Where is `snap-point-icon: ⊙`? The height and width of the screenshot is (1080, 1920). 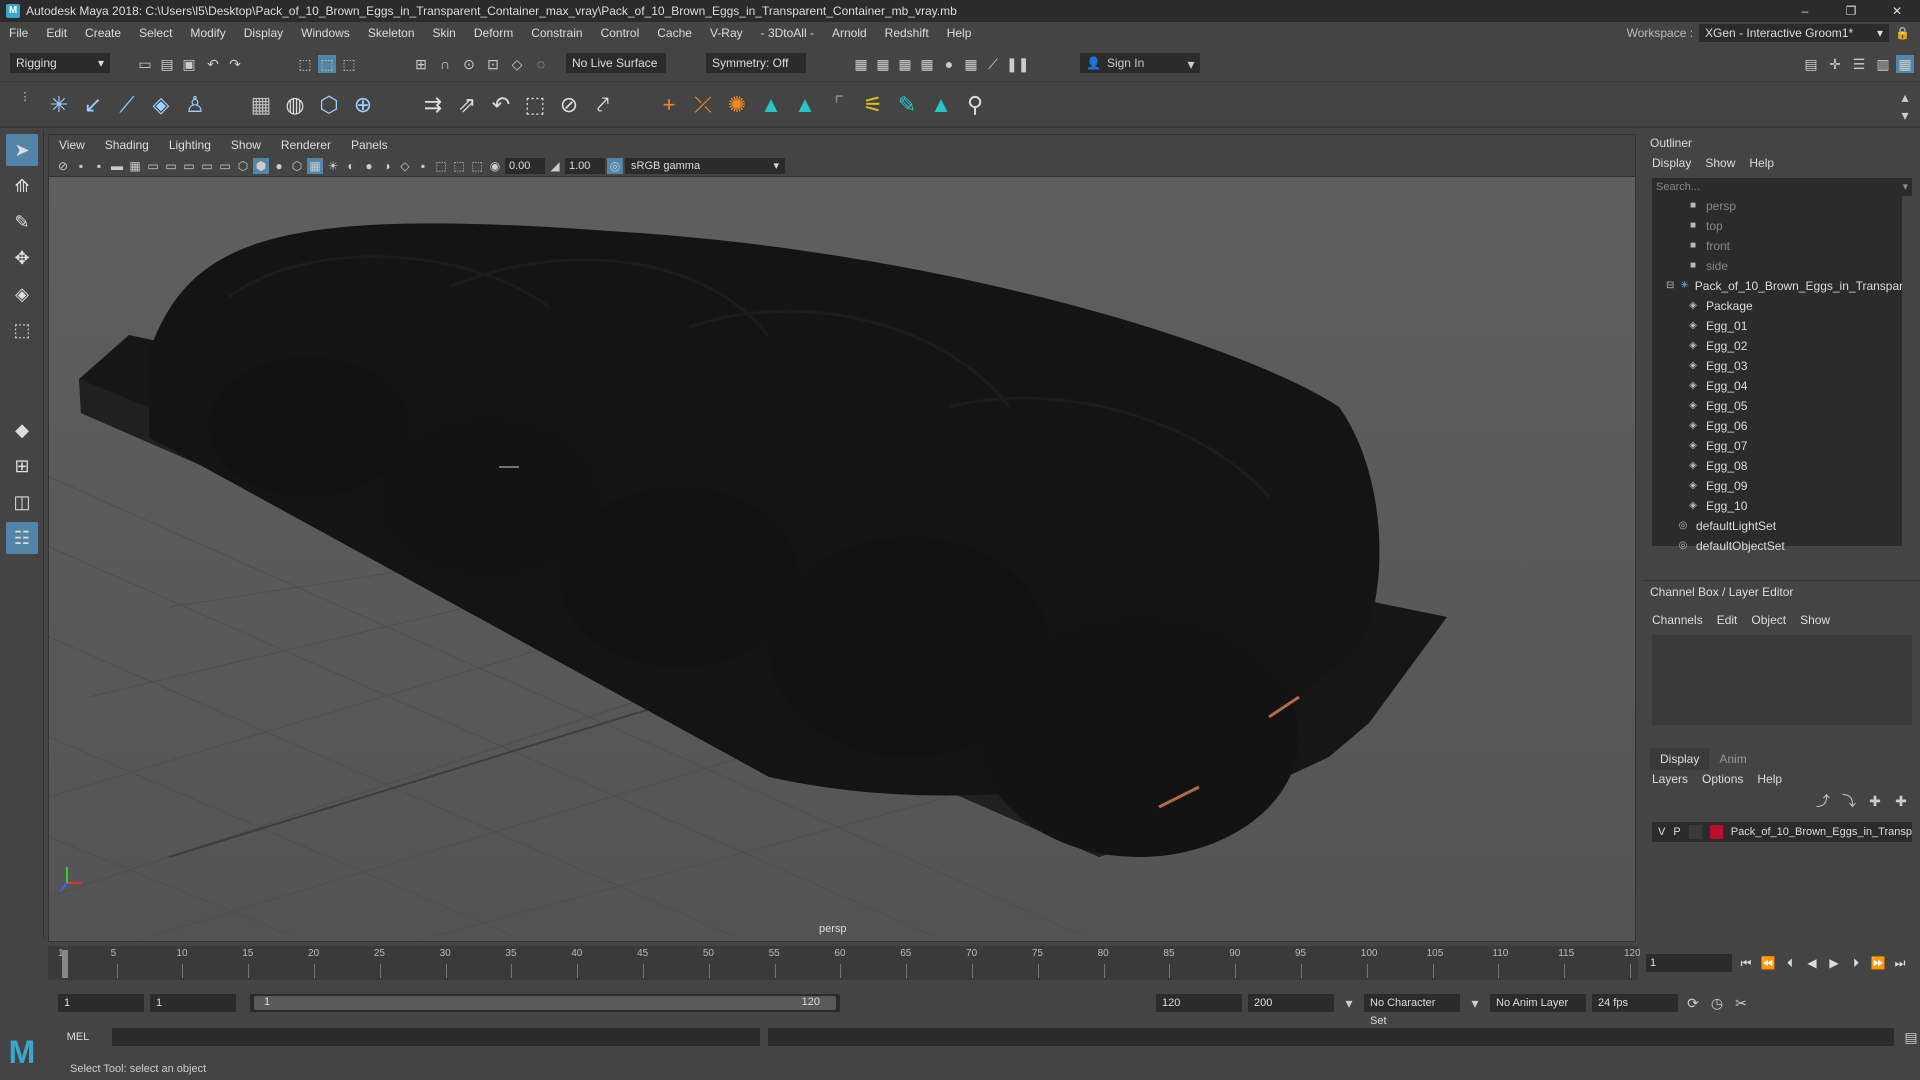
snap-point-icon: ⊙ is located at coordinates (469, 64).